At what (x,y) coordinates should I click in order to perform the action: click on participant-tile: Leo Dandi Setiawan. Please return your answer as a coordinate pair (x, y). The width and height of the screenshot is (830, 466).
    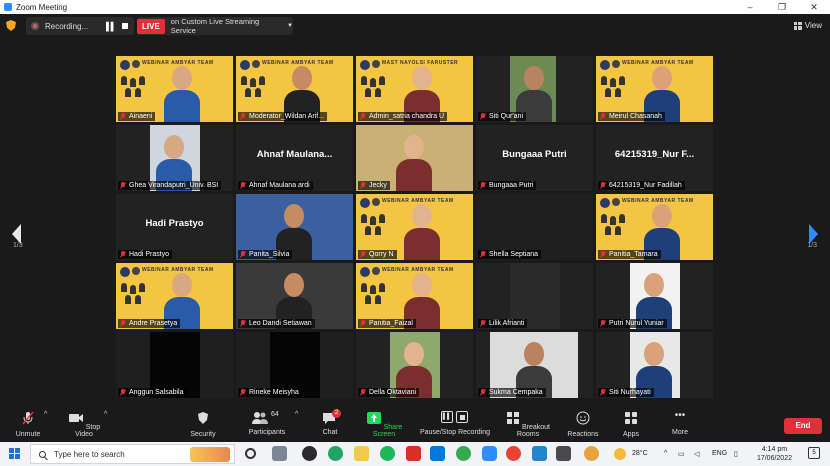
    Looking at the image, I should click on (294, 296).